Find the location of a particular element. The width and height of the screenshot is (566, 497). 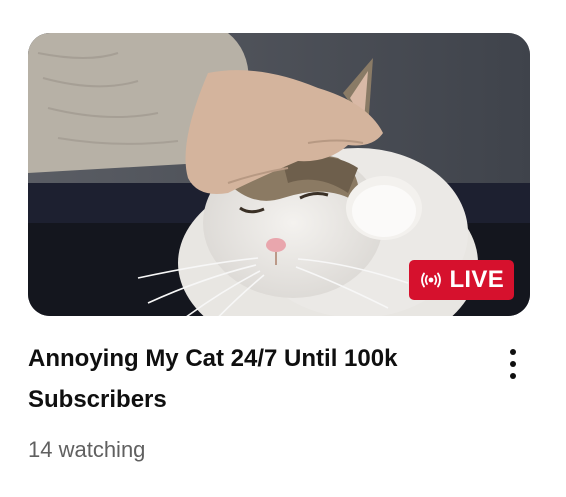

viewer-count: 14 watching is located at coordinates (87, 449).